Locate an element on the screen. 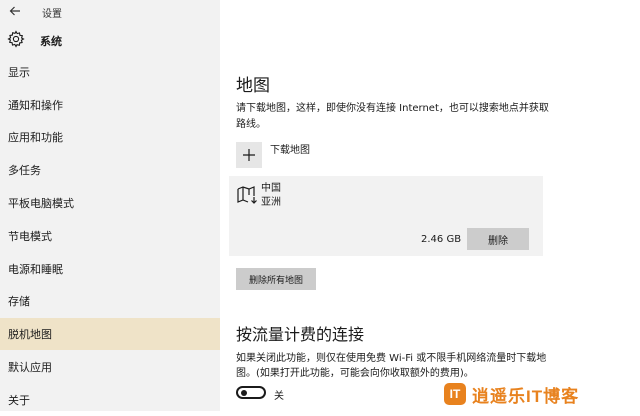 This screenshot has width=640, height=416. maps-description: 请下载地图，这样，即使你没有连接 Internet，也可以搜索地点并获取路线。 is located at coordinates (392, 116).